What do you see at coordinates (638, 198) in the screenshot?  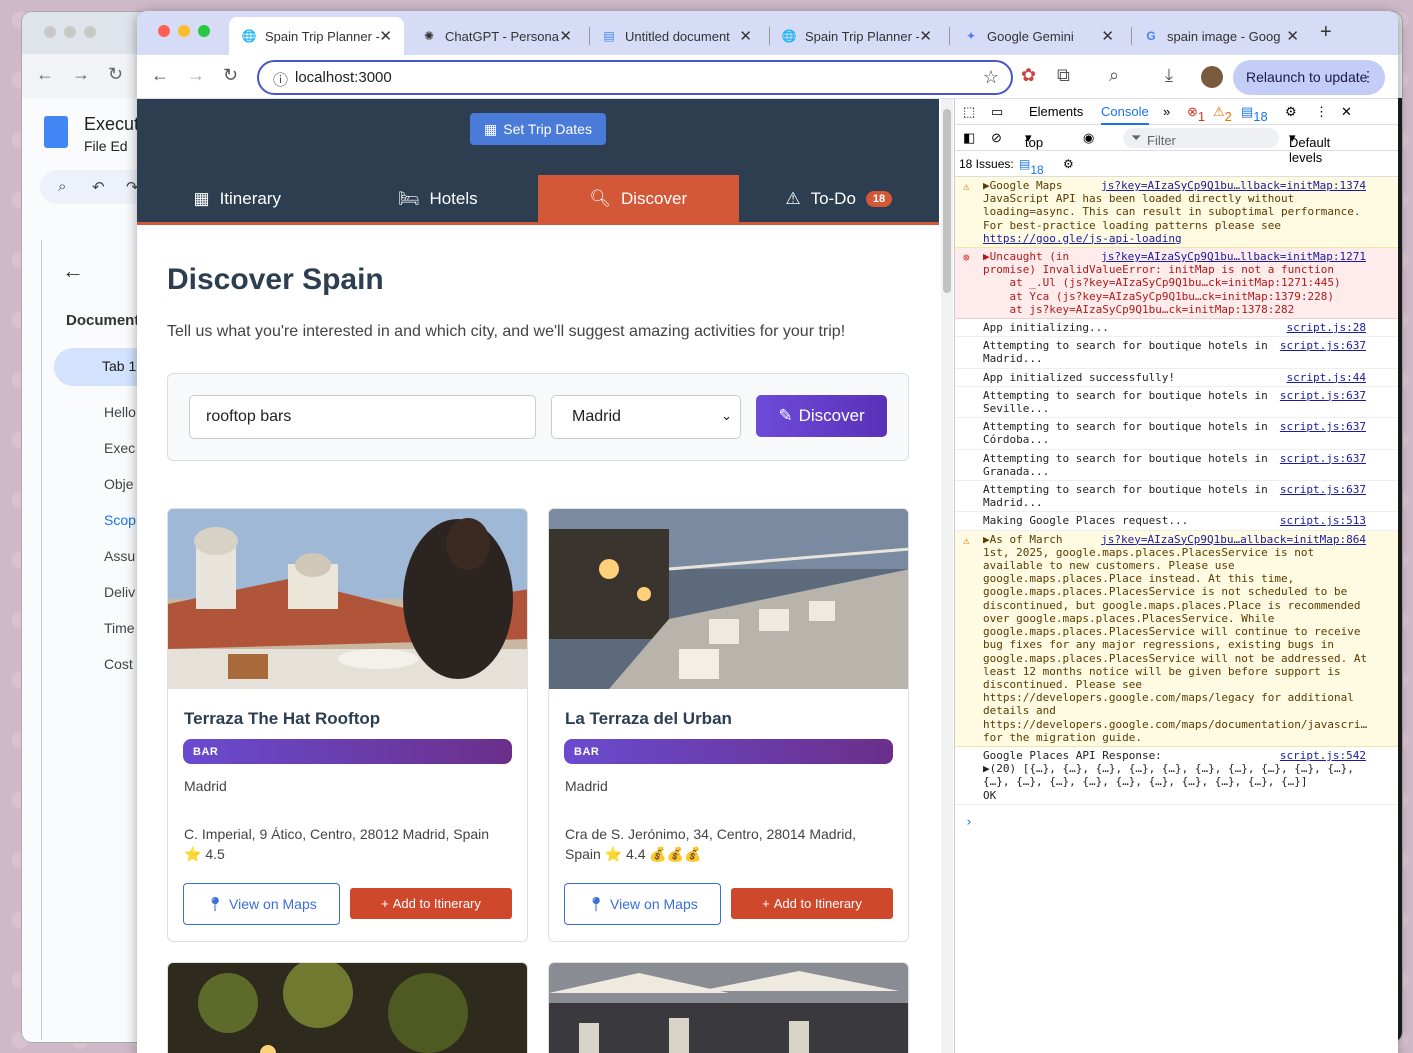 I see `nav-discover: 🔍︎ Discover` at bounding box center [638, 198].